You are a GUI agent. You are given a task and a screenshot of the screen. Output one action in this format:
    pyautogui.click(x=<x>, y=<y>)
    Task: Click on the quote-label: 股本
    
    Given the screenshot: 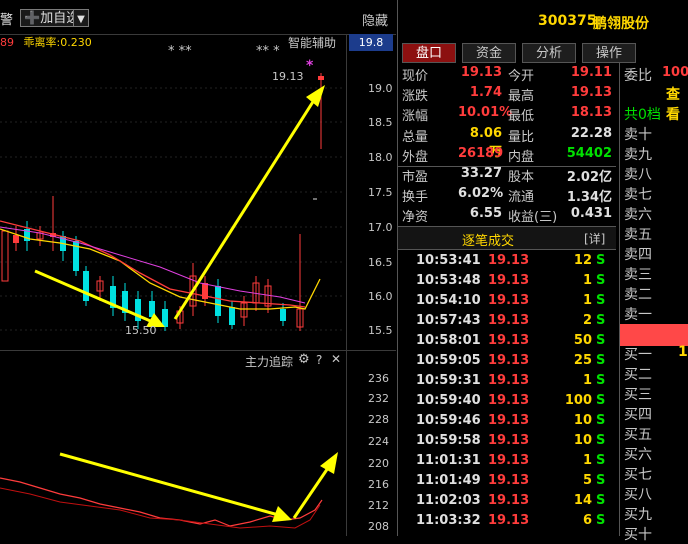 What is the action you would take?
    pyautogui.click(x=521, y=177)
    